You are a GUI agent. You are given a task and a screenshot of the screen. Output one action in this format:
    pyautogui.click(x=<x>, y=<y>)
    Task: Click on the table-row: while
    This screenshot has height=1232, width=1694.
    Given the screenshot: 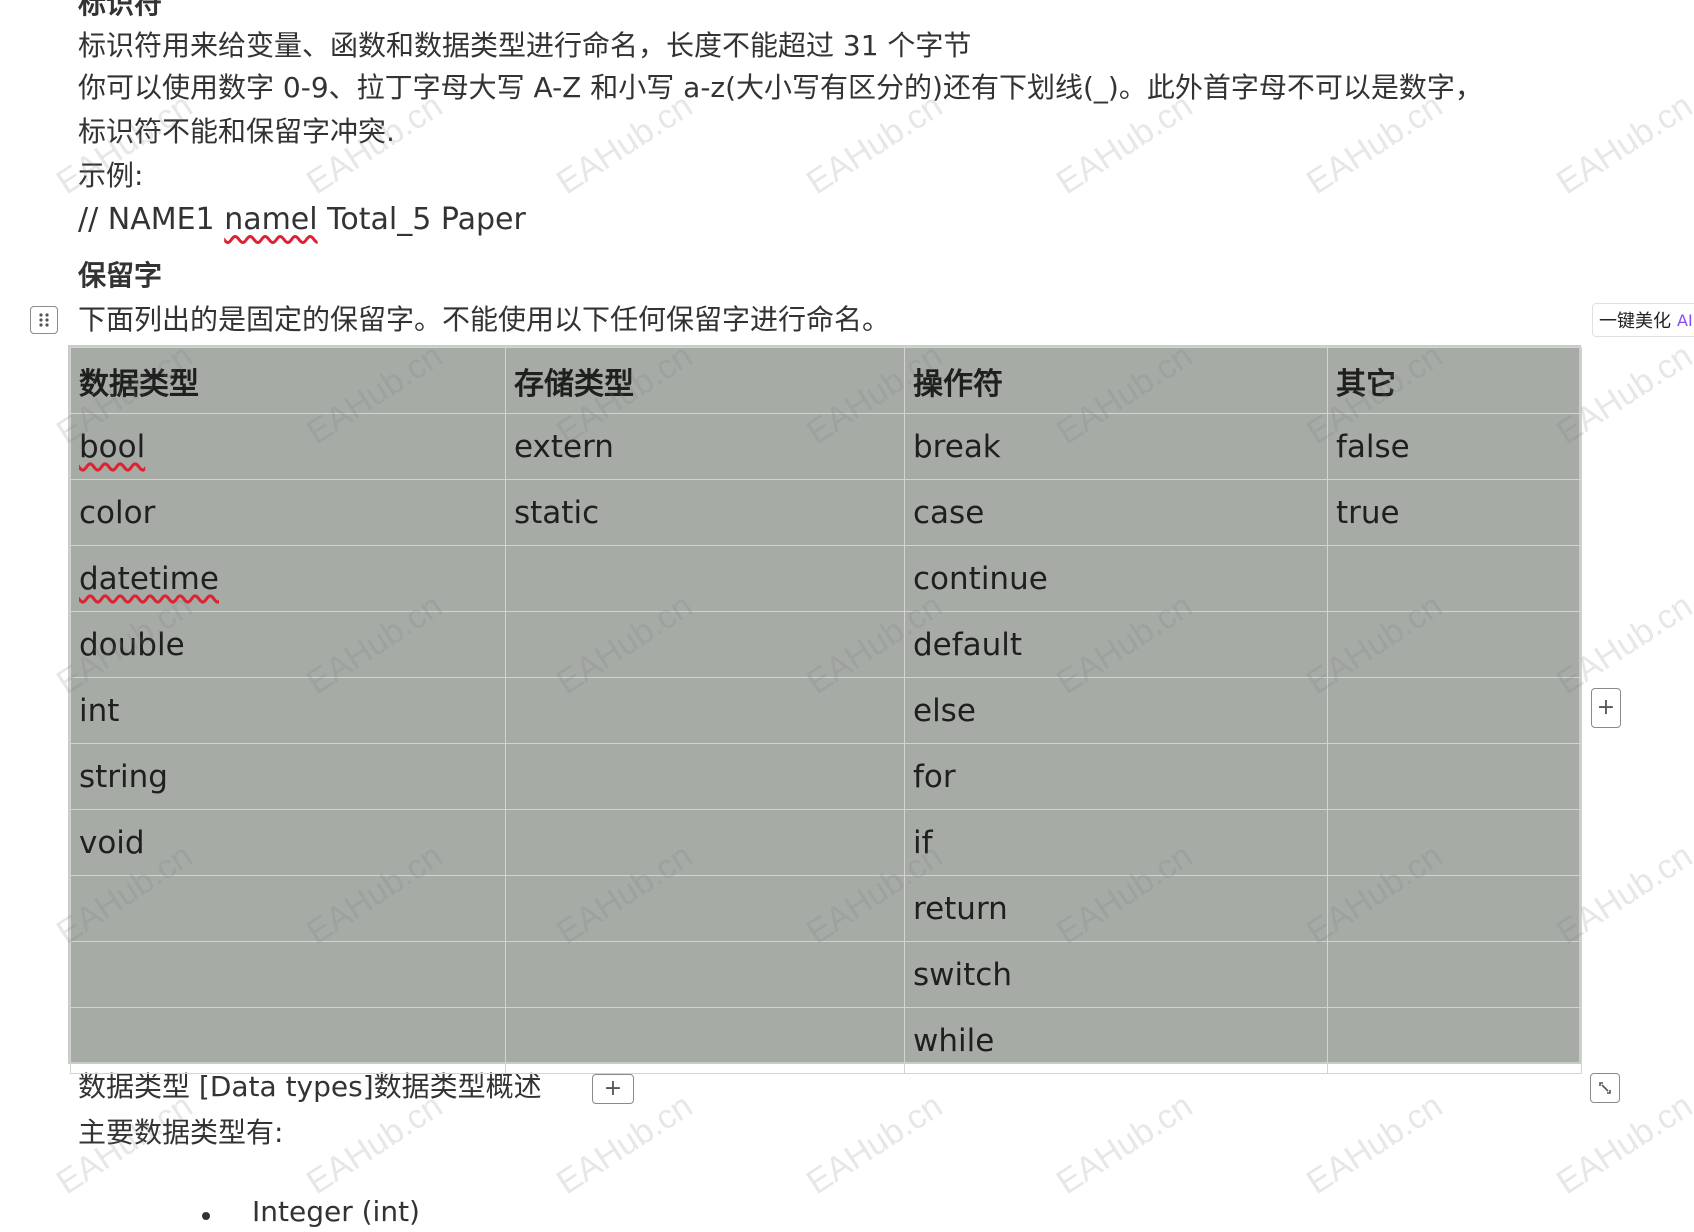 What is the action you would take?
    pyautogui.click(x=826, y=1040)
    